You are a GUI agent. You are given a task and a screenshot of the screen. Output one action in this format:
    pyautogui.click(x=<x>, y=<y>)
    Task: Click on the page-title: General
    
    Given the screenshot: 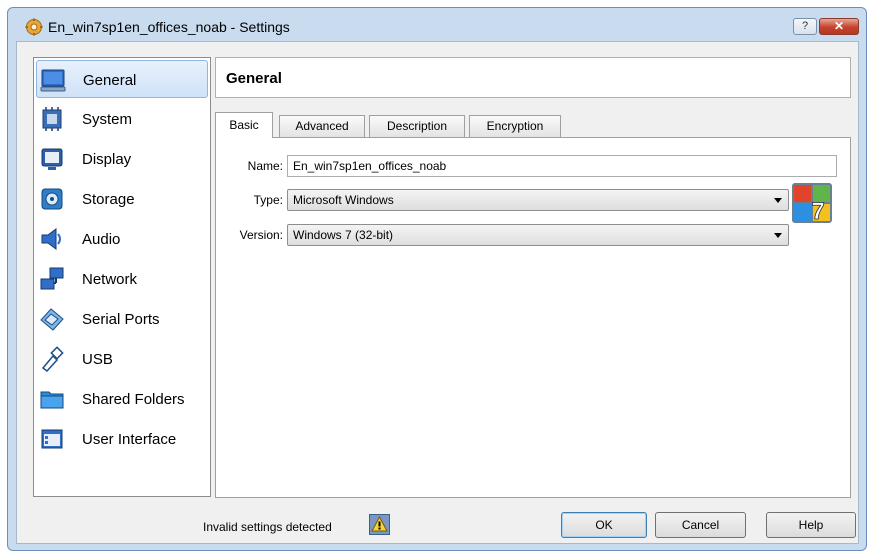 What is the action you would take?
    pyautogui.click(x=254, y=78)
    